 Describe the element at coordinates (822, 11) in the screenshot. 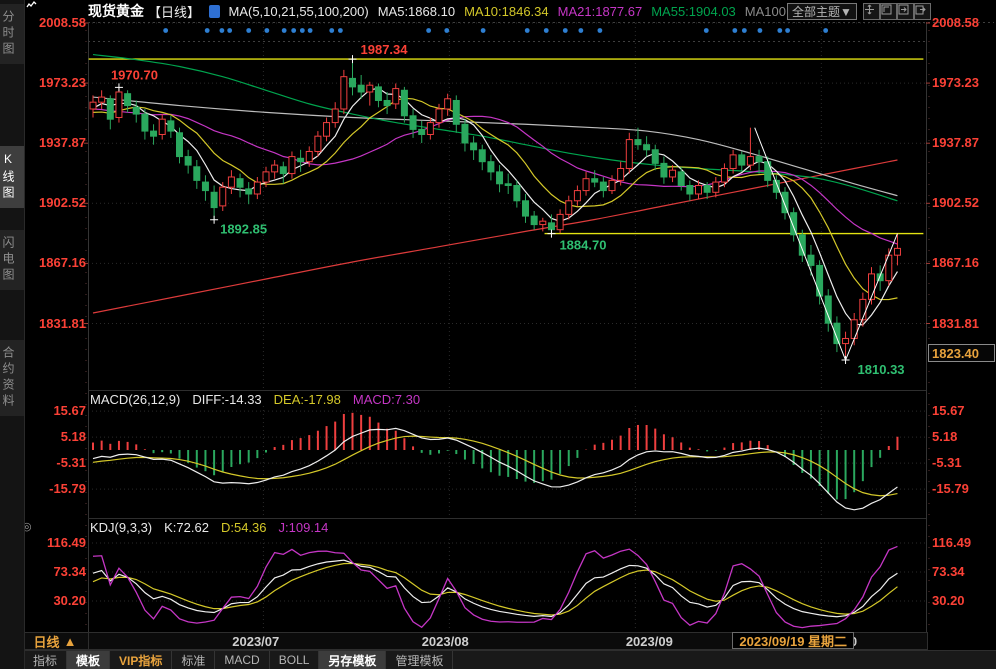

I see `theme-dropdown-button: 全部主题▼` at that location.